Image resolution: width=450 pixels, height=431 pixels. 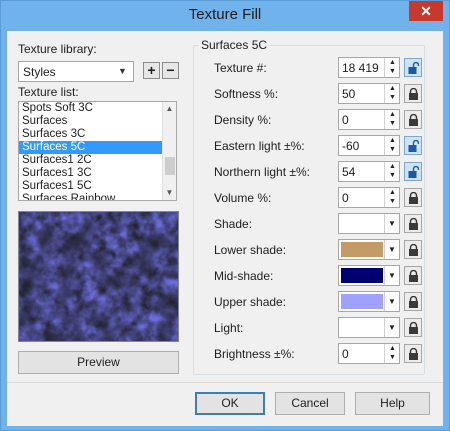 I want to click on density-value: 0, so click(x=345, y=120).